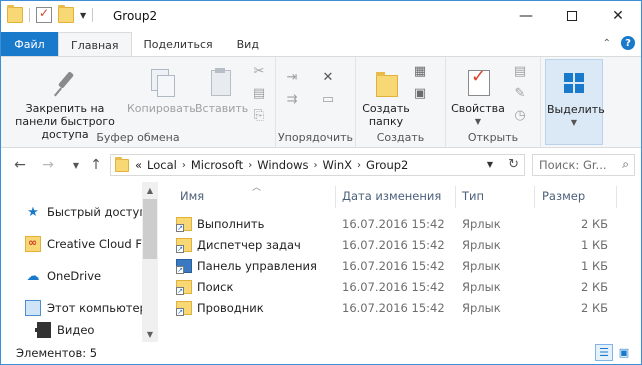  I want to click on organize-group-label: Упорядочить, so click(315, 137).